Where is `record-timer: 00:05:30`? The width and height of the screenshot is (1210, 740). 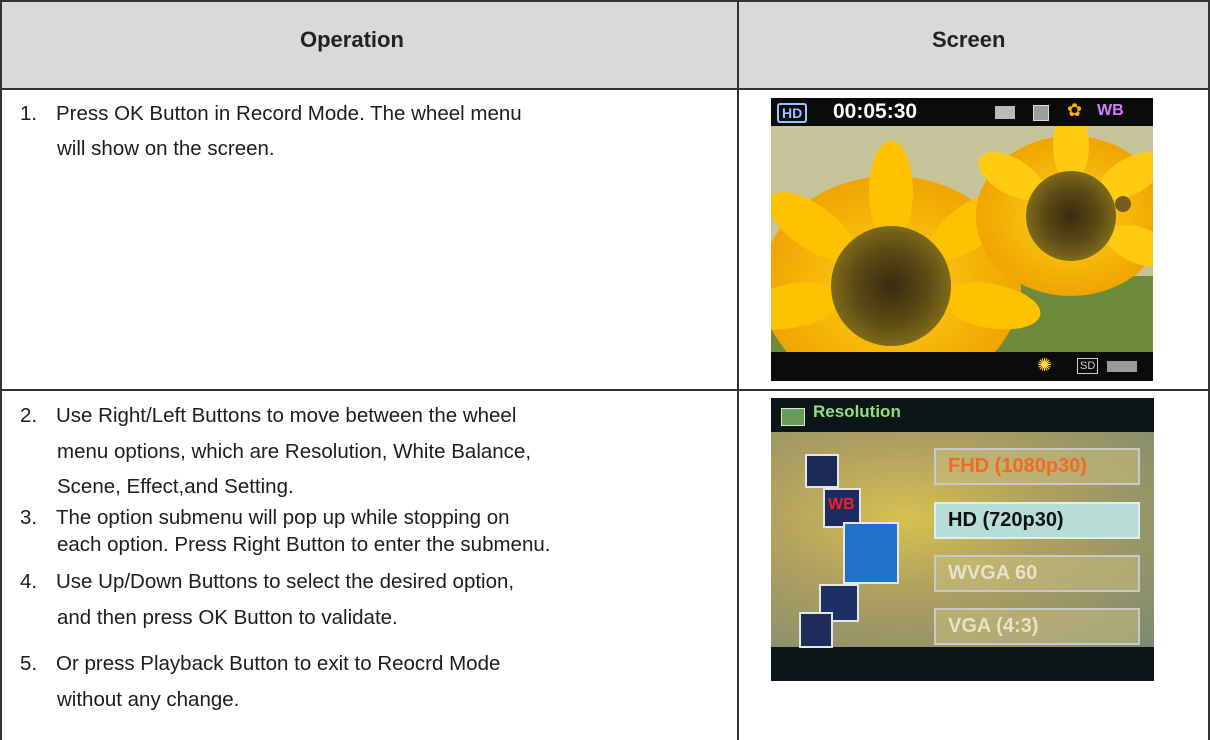 record-timer: 00:05:30 is located at coordinates (875, 111).